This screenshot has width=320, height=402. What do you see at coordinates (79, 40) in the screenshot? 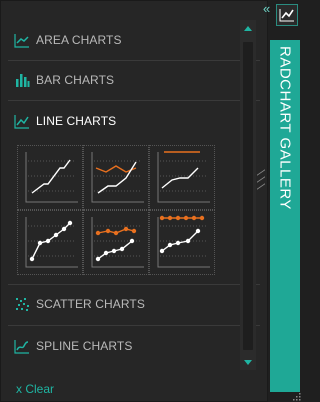
I see `menu-item-label: AREA CHARTS` at bounding box center [79, 40].